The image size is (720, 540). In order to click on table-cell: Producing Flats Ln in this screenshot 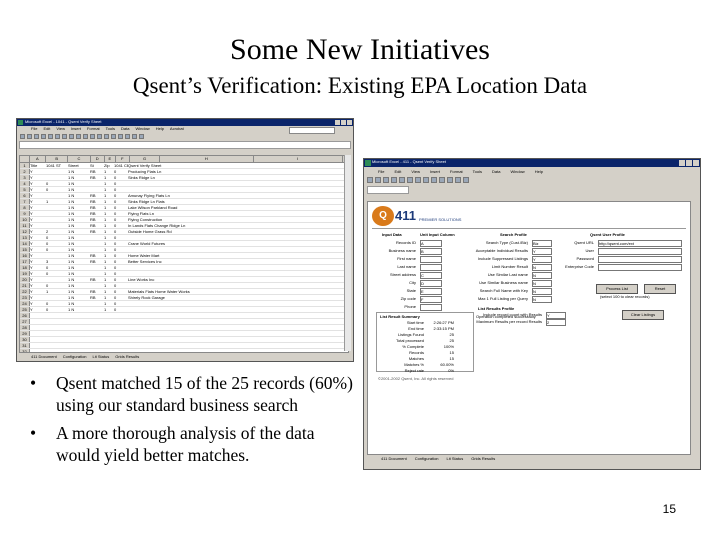, I will do `click(191, 171)`.